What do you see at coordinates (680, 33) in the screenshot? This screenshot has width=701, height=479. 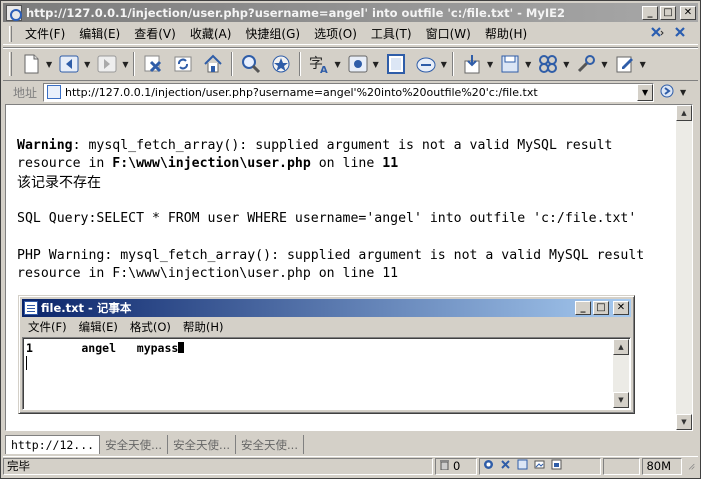 I see `close-tab-icon` at bounding box center [680, 33].